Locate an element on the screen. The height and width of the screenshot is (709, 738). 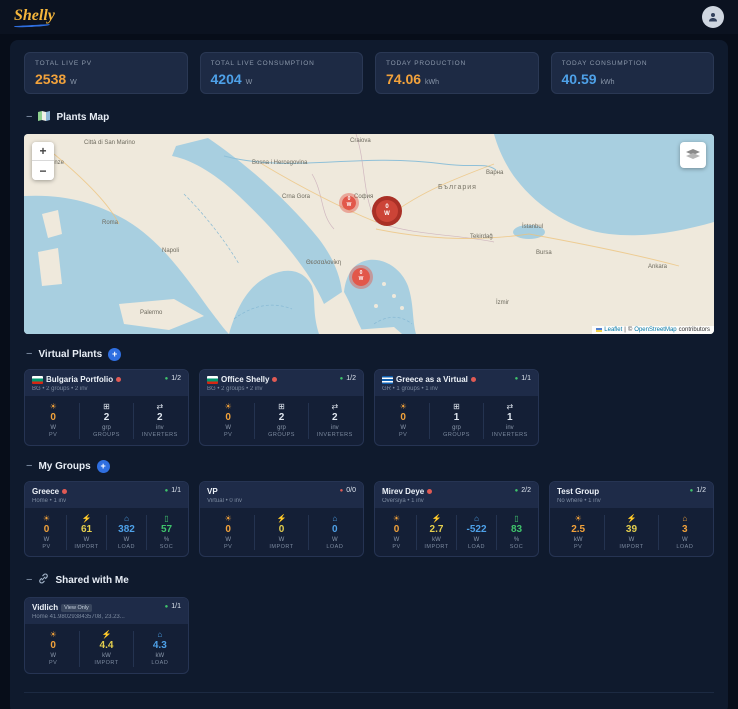
plant-cluster-marker: 0 W is located at coordinates (387, 211).